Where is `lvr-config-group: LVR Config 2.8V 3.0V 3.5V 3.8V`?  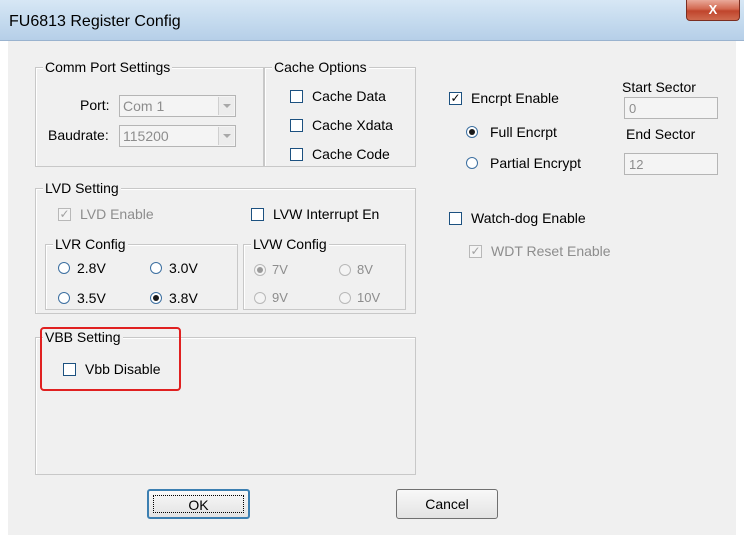
lvr-config-group: LVR Config 2.8V 3.0V 3.5V 3.8V is located at coordinates (141, 272).